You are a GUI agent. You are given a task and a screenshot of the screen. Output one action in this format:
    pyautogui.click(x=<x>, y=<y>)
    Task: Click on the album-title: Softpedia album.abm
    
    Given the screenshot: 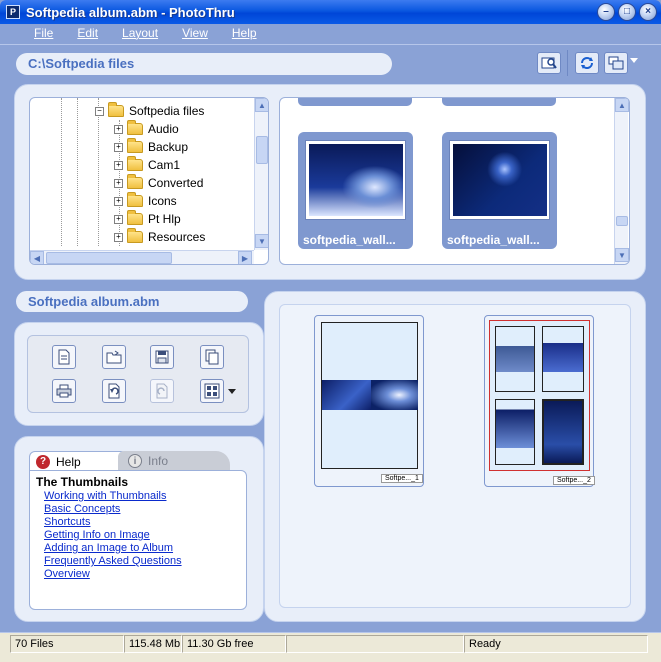 What is the action you would take?
    pyautogui.click(x=132, y=301)
    